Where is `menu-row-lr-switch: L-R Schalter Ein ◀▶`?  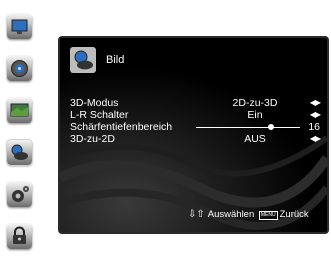 menu-row-lr-switch: L-R Schalter Ein ◀▶ is located at coordinates (196, 115).